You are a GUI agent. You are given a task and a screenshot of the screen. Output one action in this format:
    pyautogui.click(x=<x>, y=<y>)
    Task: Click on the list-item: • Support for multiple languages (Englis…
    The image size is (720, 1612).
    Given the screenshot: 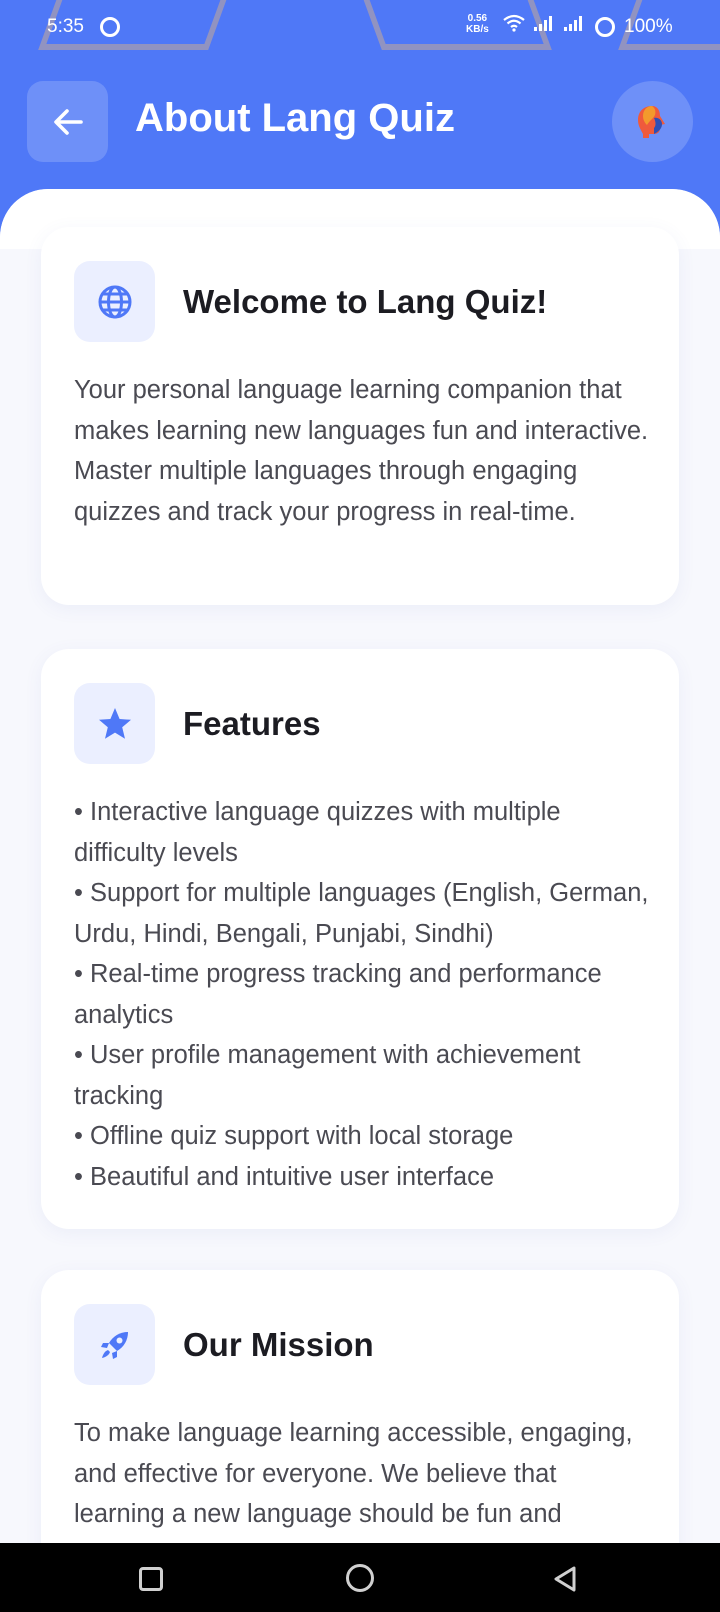 What is the action you would take?
    pyautogui.click(x=361, y=913)
    